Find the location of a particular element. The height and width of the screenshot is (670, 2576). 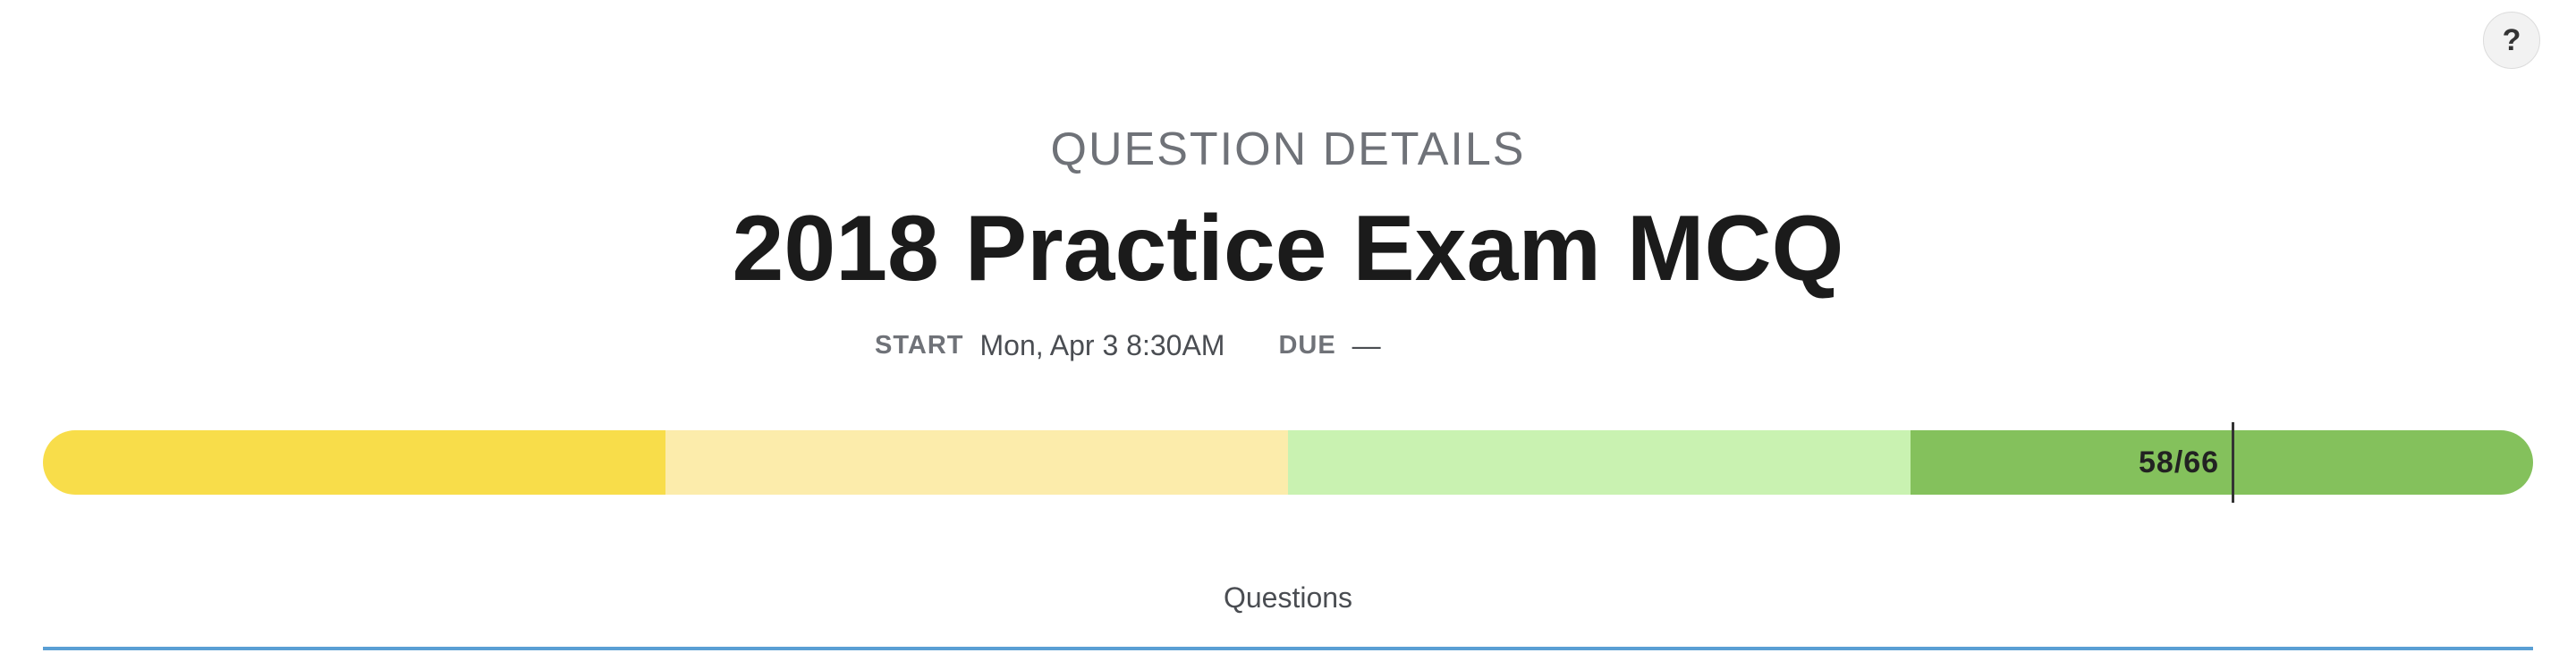

progress-marker is located at coordinates (2233, 462).